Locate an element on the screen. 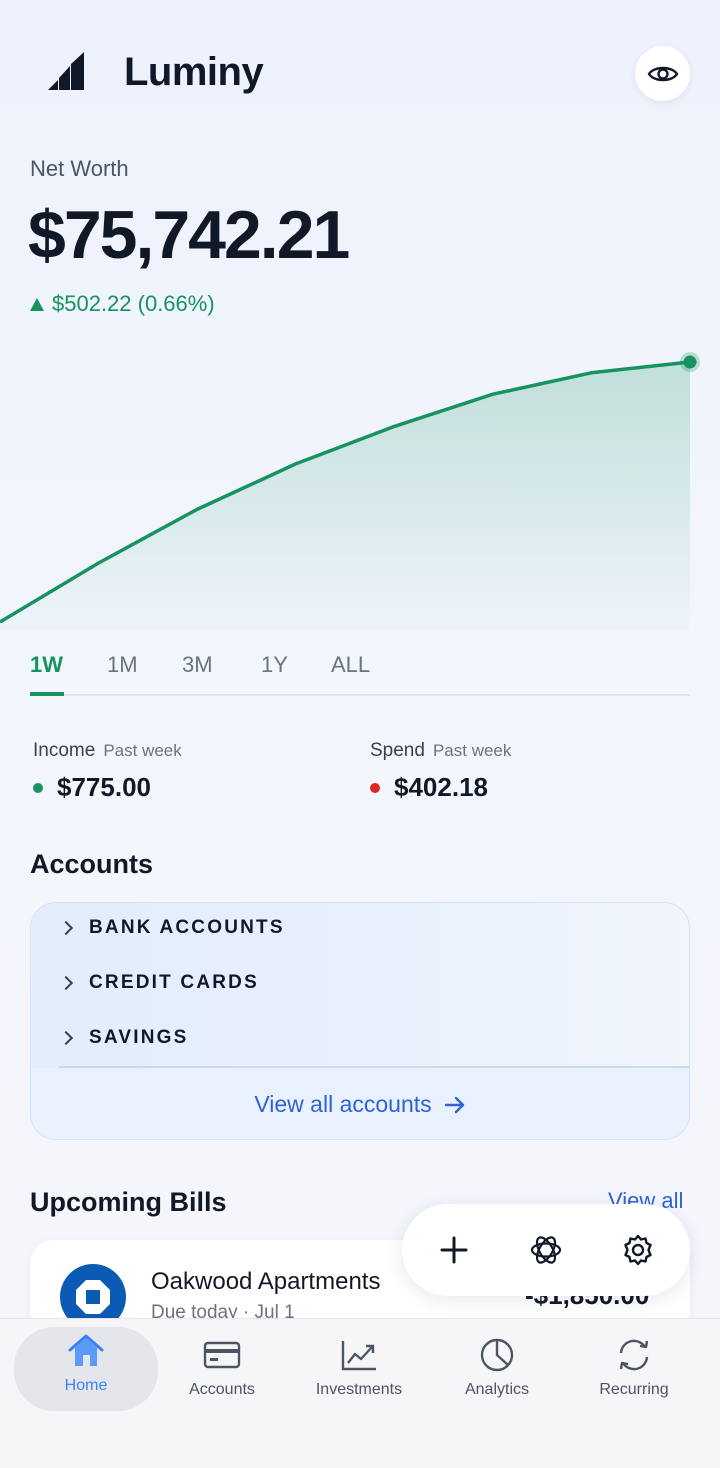 This screenshot has width=720, height=1468. view-all-accounts-button: View all accounts is located at coordinates (360, 1103).